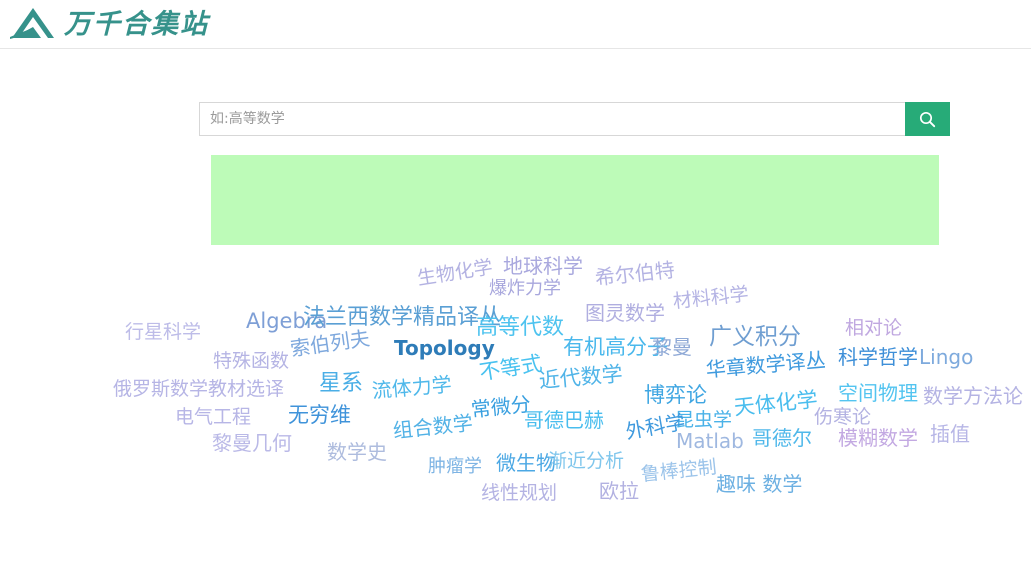 The height and width of the screenshot is (580, 1031). Describe the element at coordinates (759, 484) in the screenshot. I see `word-cloud-tag: 趣味 数学` at that location.